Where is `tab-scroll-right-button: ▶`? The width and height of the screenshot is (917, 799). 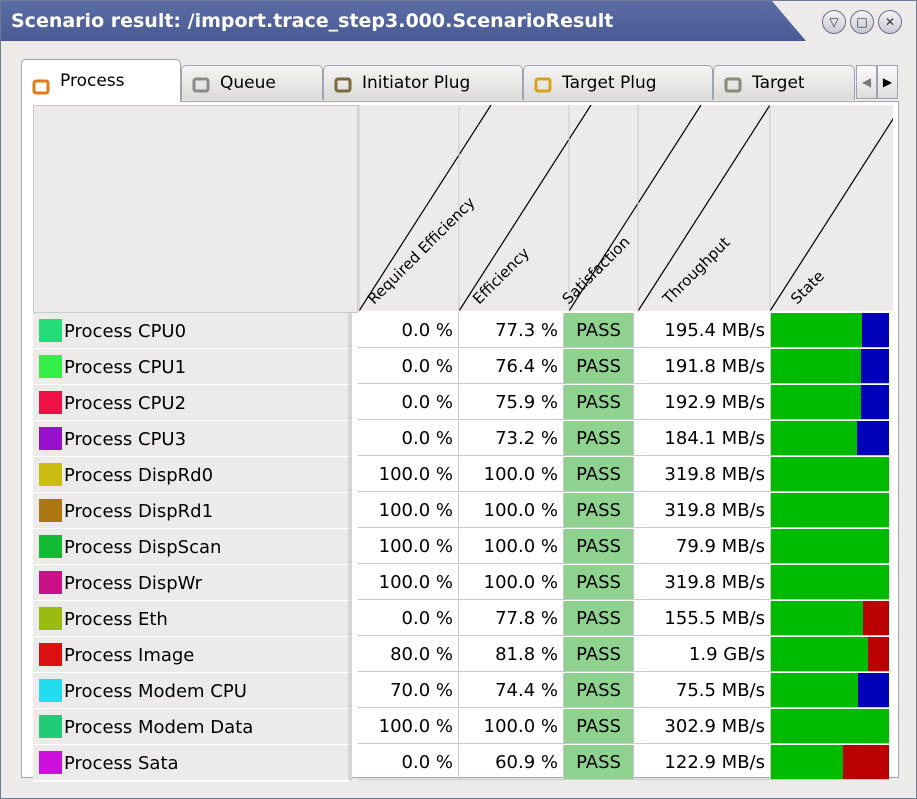 tab-scroll-right-button: ▶ is located at coordinates (887, 82).